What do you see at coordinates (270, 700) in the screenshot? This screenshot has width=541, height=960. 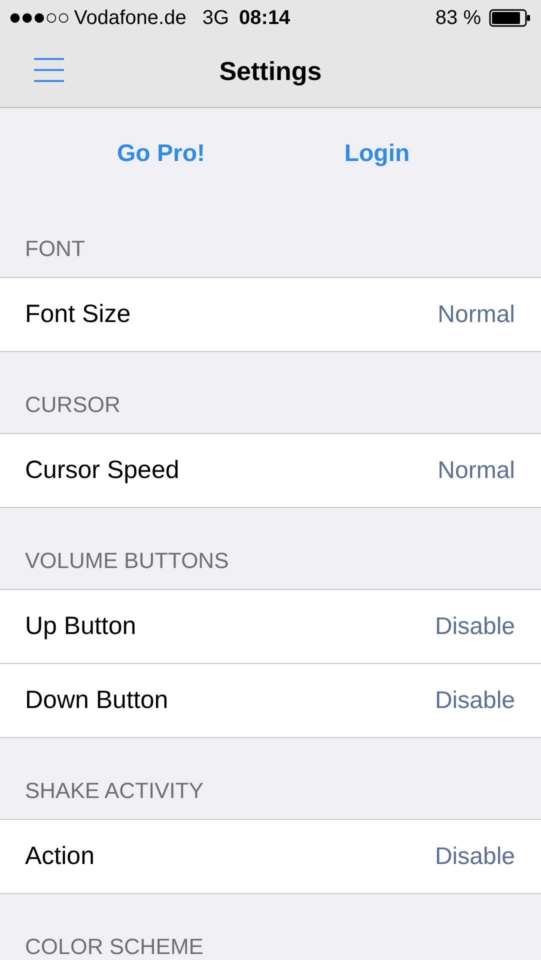 I see `settings-row: Down Button Disable` at bounding box center [270, 700].